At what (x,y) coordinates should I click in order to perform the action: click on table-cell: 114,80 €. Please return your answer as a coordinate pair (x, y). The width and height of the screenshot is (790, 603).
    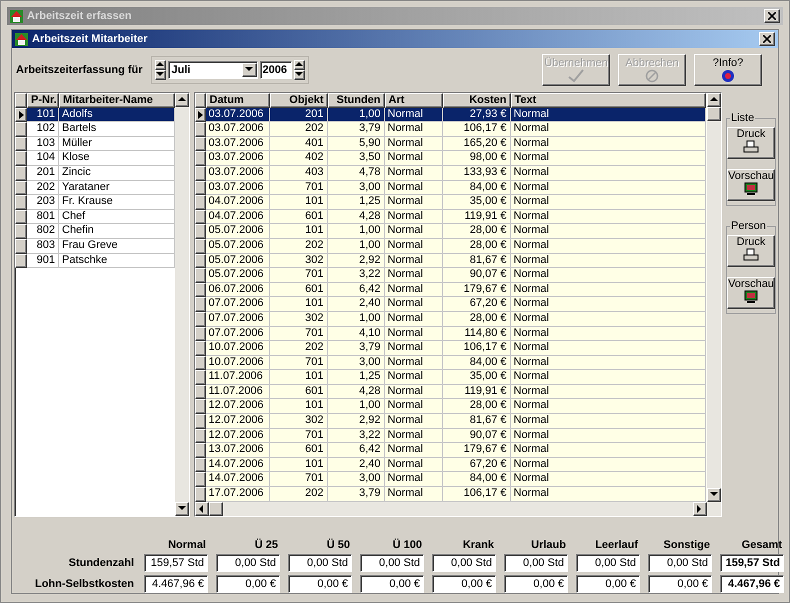
    Looking at the image, I should click on (476, 334).